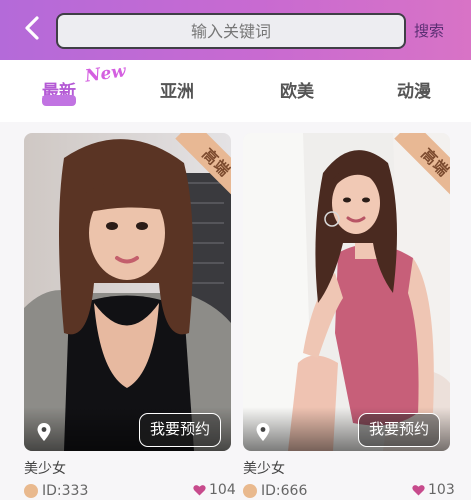  I want to click on top-bar: 搜索, so click(235, 30).